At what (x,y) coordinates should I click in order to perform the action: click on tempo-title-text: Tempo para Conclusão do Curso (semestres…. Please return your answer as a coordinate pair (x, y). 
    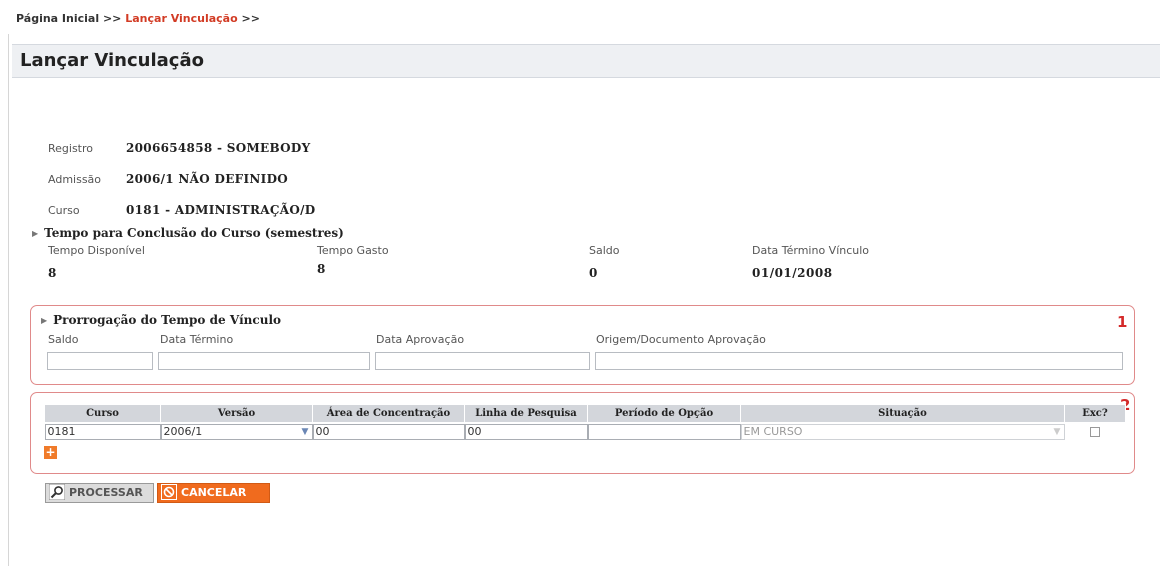
    Looking at the image, I should click on (194, 233).